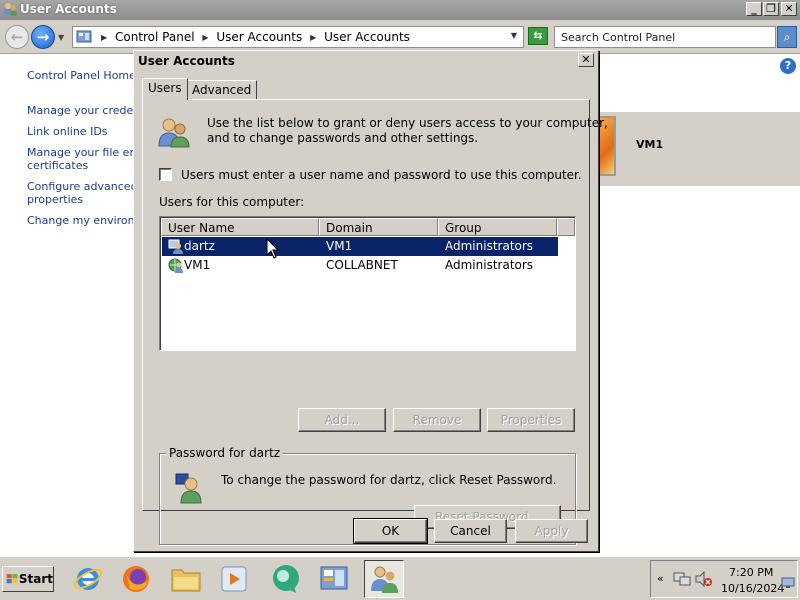 The image size is (800, 600). Describe the element at coordinates (586, 60) in the screenshot. I see `dialog-close-button: ✕` at that location.